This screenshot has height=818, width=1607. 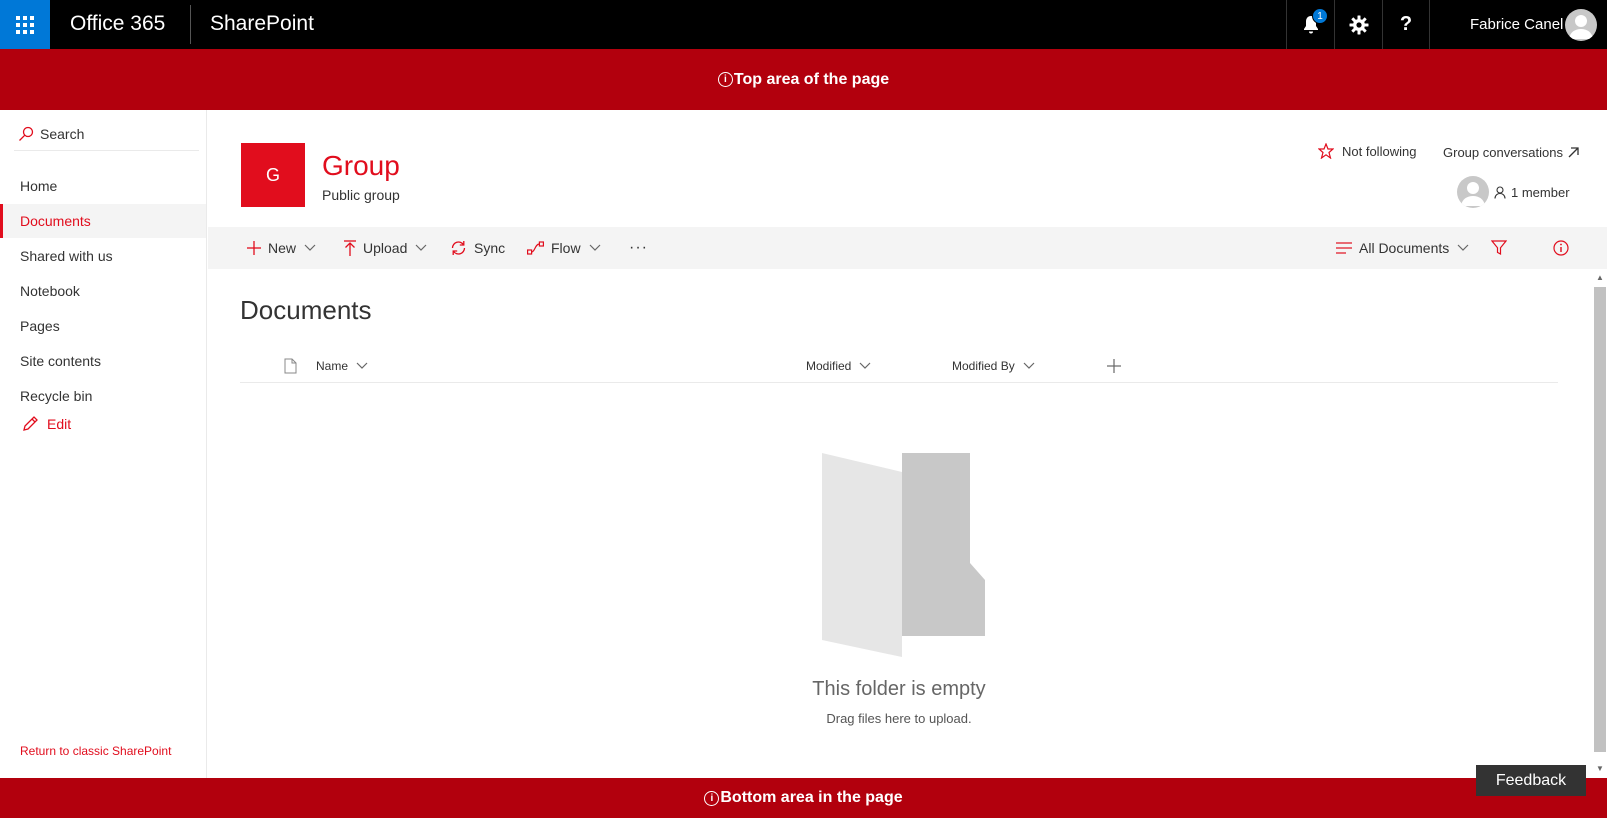 I want to click on flow-label: Flow, so click(x=566, y=248).